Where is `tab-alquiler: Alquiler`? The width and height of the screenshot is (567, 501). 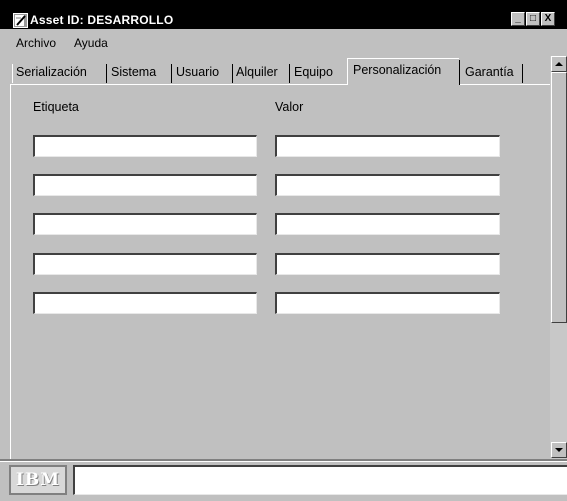
tab-alquiler: Alquiler is located at coordinates (257, 73).